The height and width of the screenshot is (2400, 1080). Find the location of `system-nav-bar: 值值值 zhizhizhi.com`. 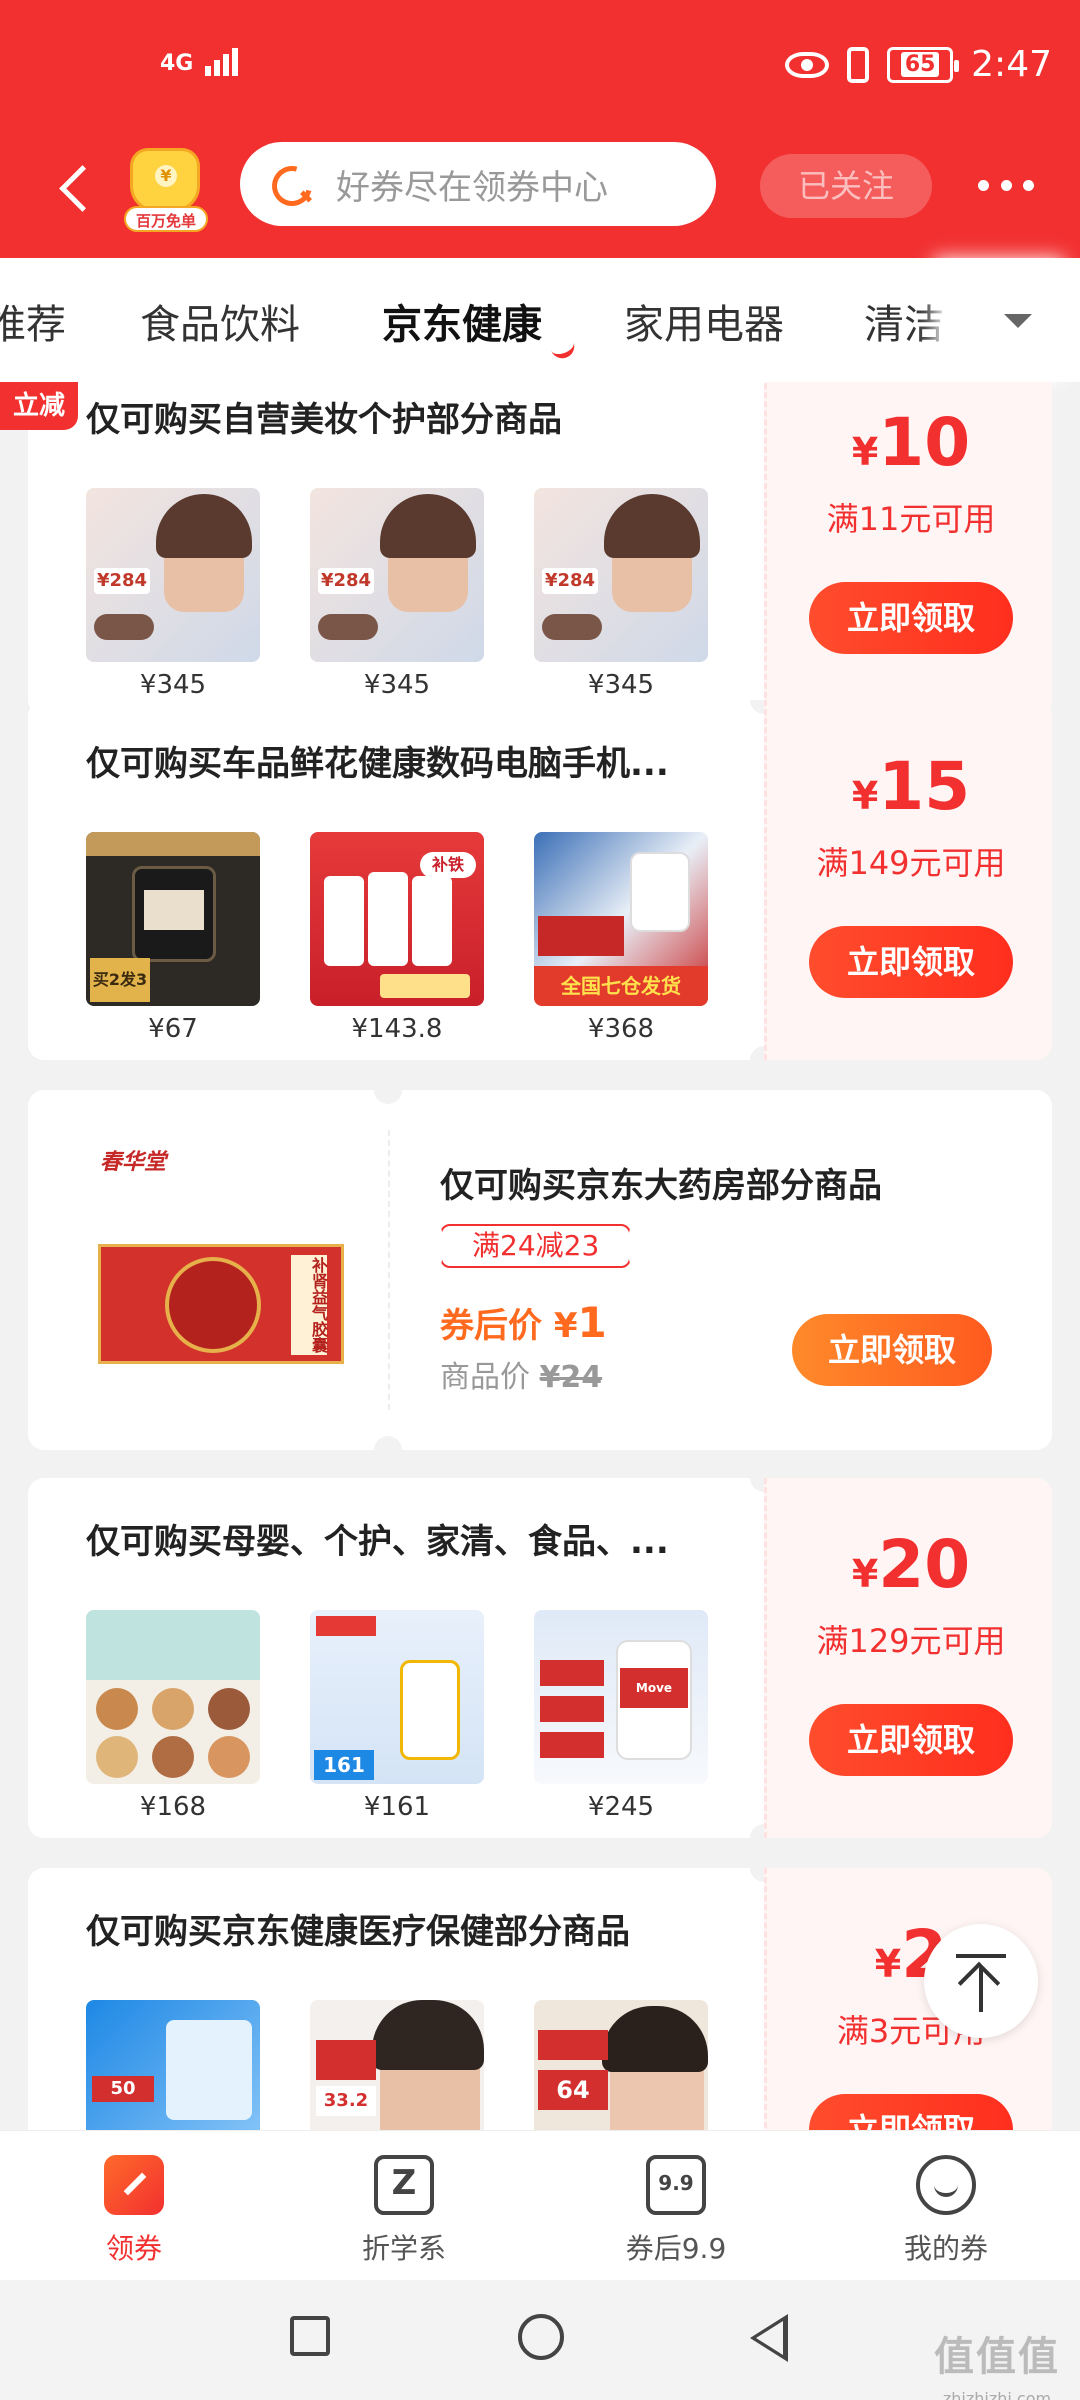

system-nav-bar: 值值值 zhizhizhi.com is located at coordinates (540, 2340).